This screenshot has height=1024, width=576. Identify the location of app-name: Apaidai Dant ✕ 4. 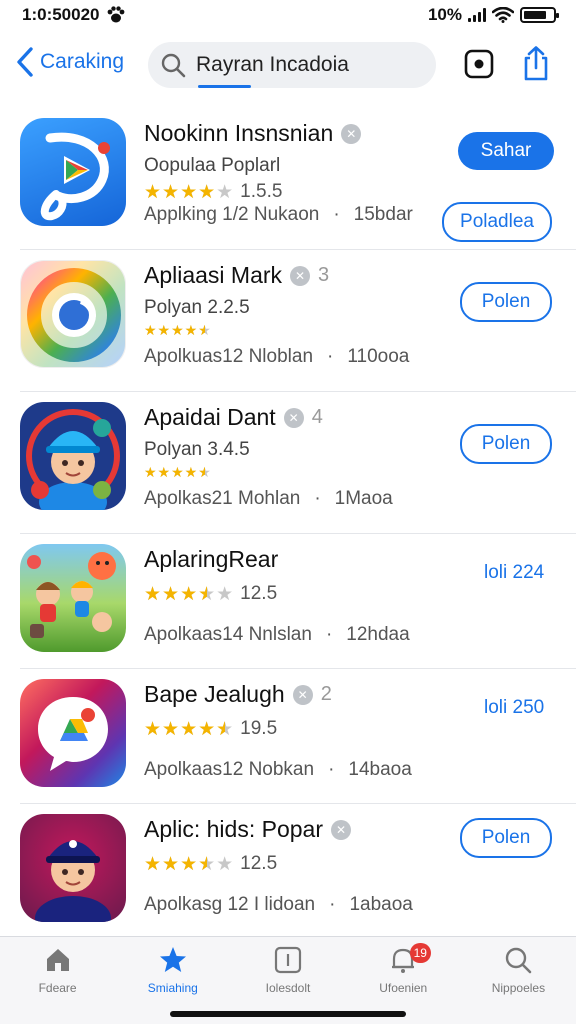
(294, 417).